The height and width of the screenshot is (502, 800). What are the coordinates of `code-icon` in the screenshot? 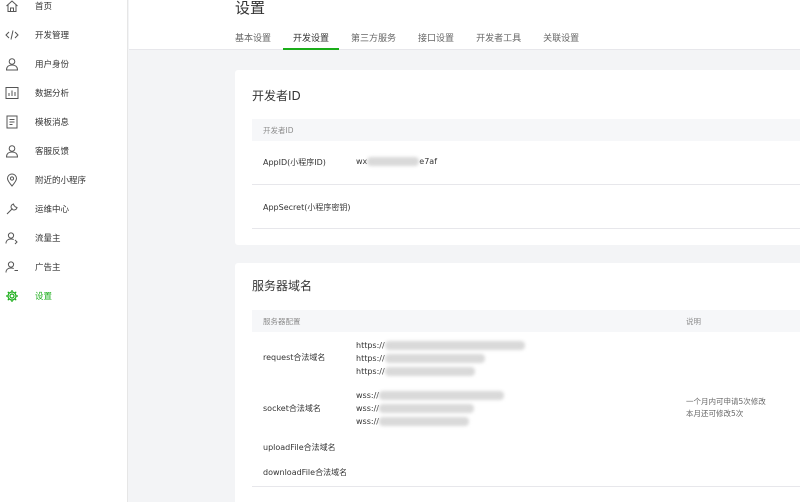 It's located at (11, 35).